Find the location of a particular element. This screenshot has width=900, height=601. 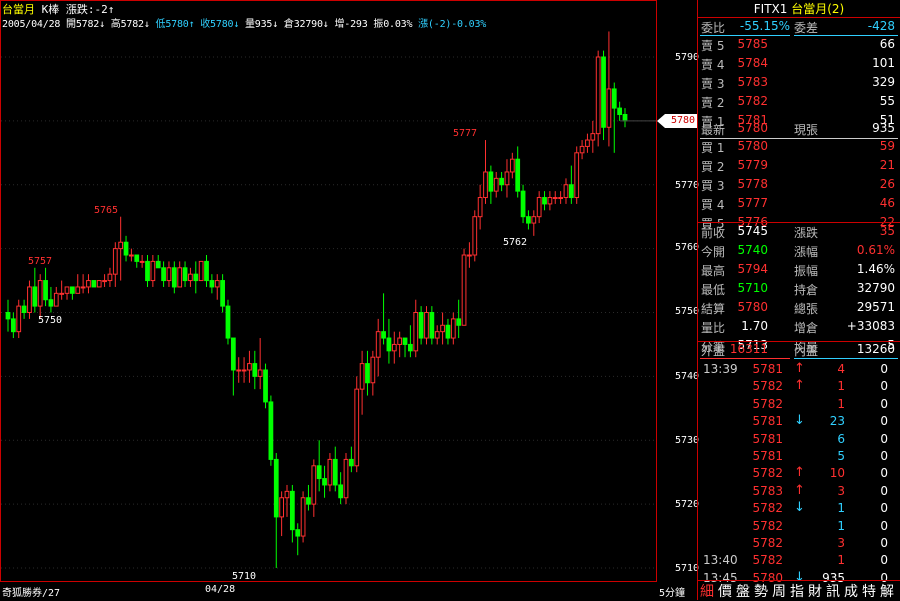

tick-qty: 5 is located at coordinates (841, 456).